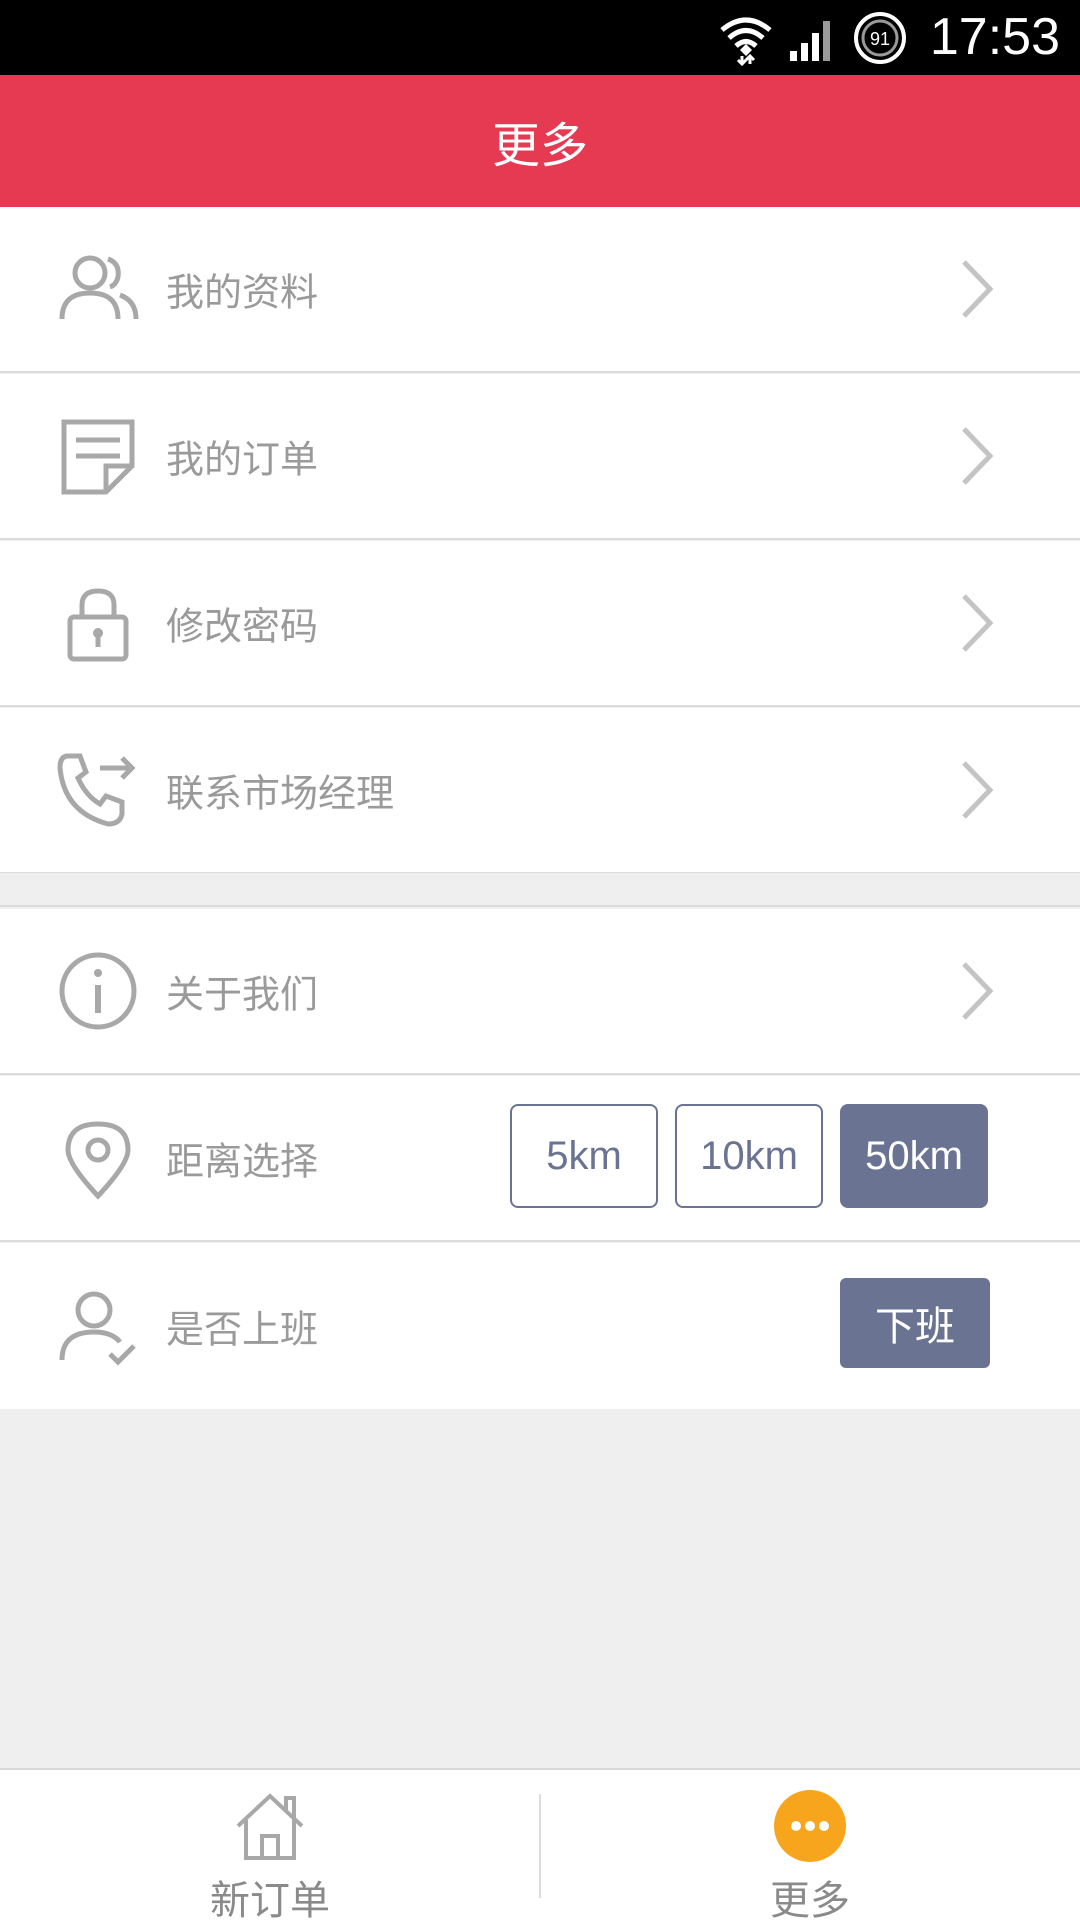 This screenshot has width=1080, height=1920. What do you see at coordinates (540, 37) in the screenshot?
I see `status-bar: 91 17:53` at bounding box center [540, 37].